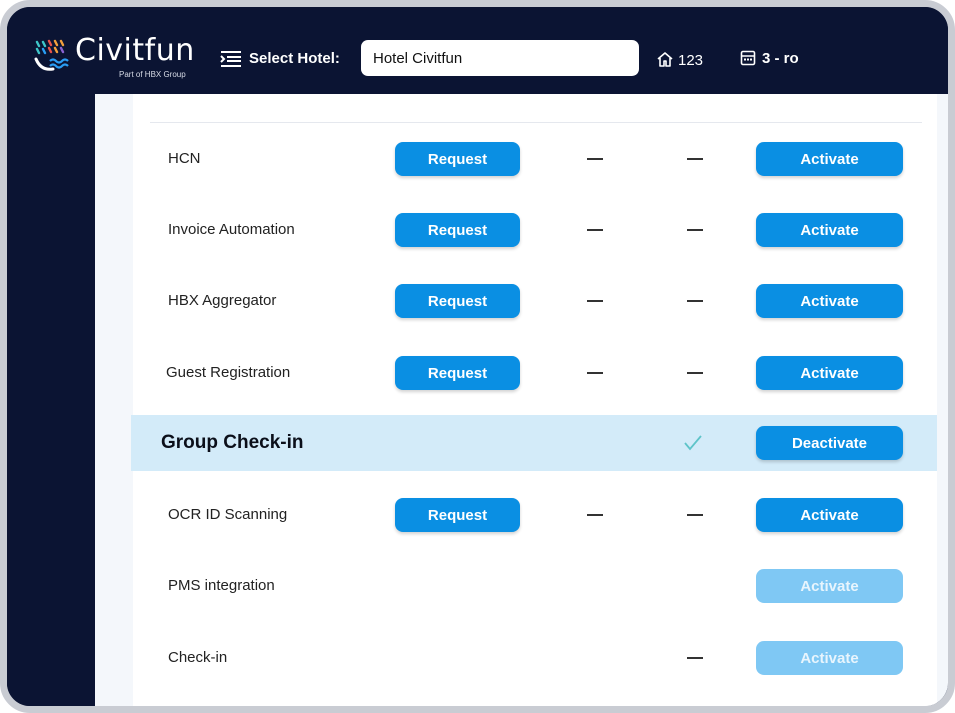  Describe the element at coordinates (535, 301) in the screenshot. I see `feature-row-hbx-aggregator: HBX Aggregator Request Activate` at that location.